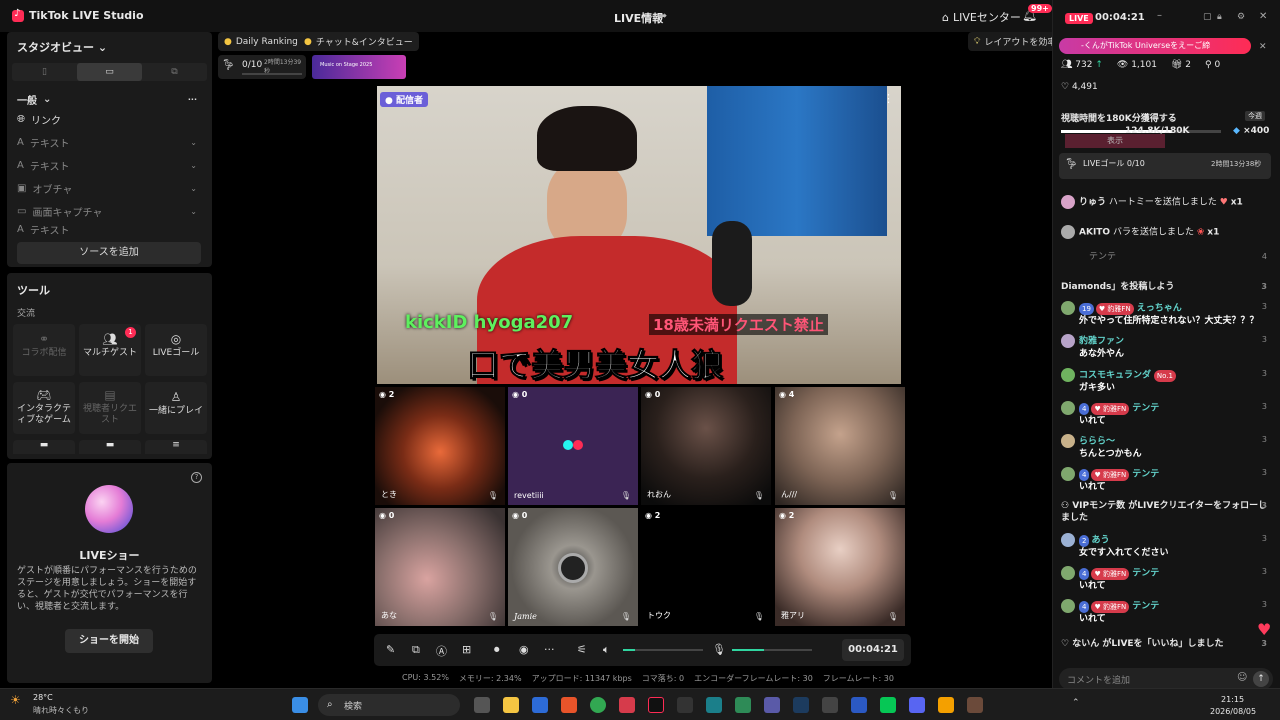 Image resolution: width=1280 pixels, height=720 pixels. I want to click on minimize-icon: –, so click(1159, 15).